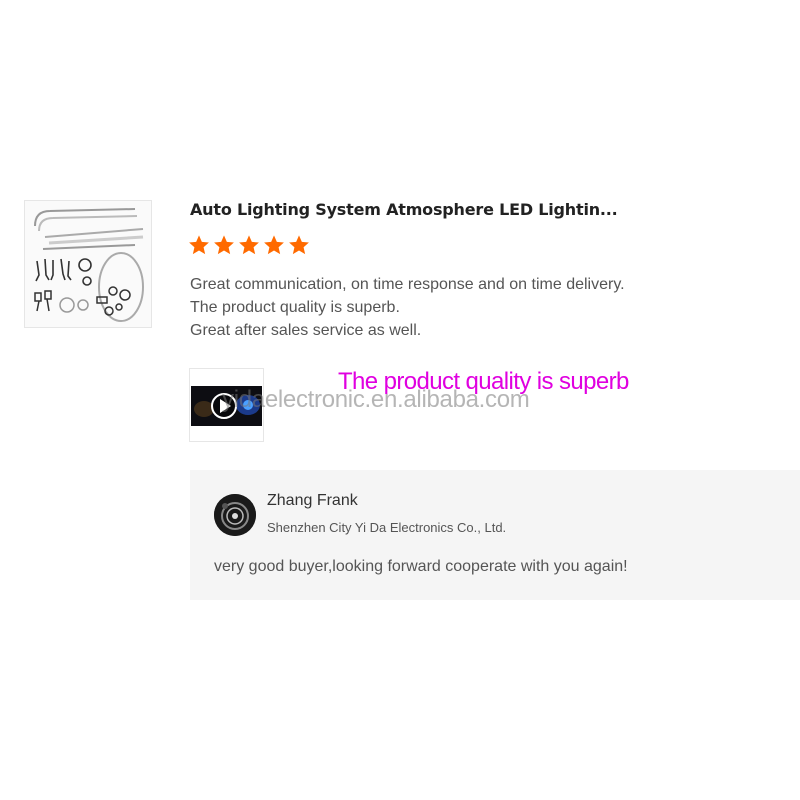  I want to click on seller-name: Zhang Frank, so click(312, 500).